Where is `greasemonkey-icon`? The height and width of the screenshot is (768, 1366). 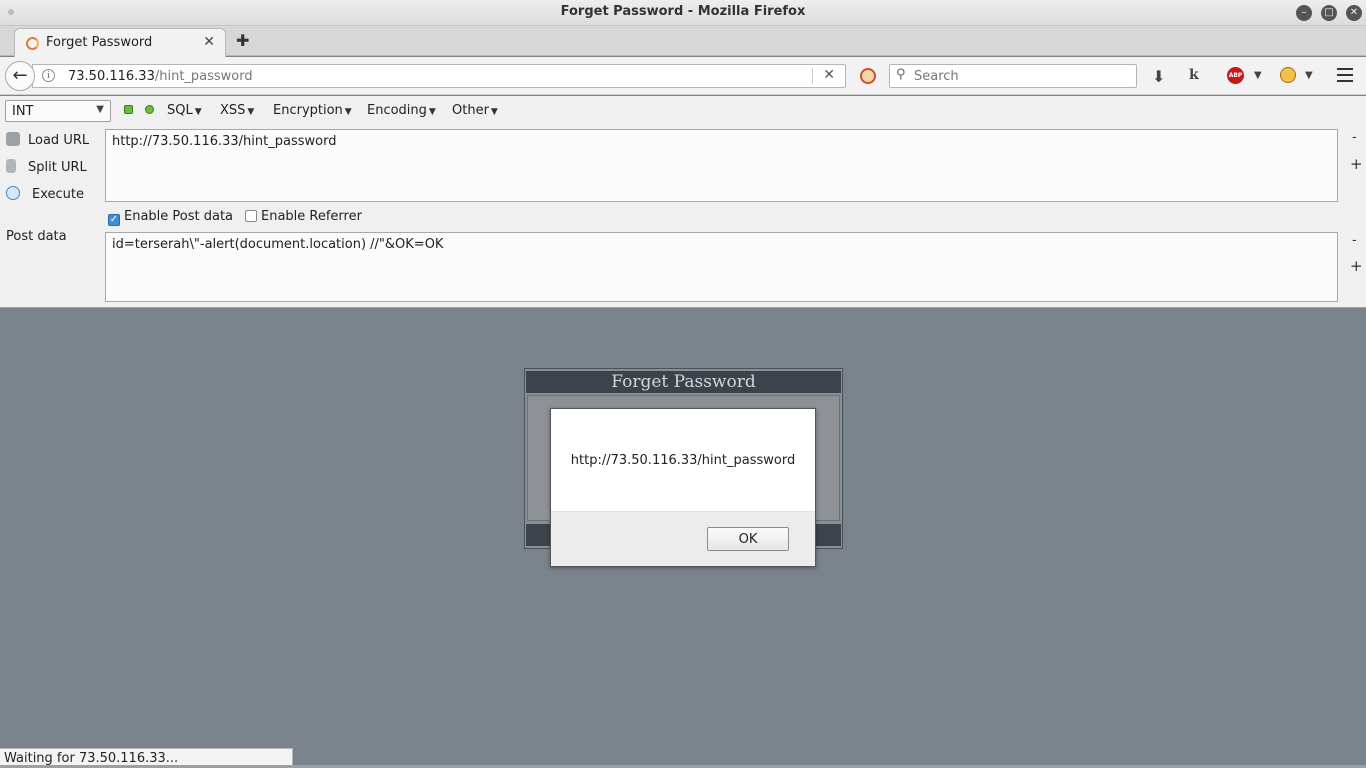 greasemonkey-icon is located at coordinates (1288, 75).